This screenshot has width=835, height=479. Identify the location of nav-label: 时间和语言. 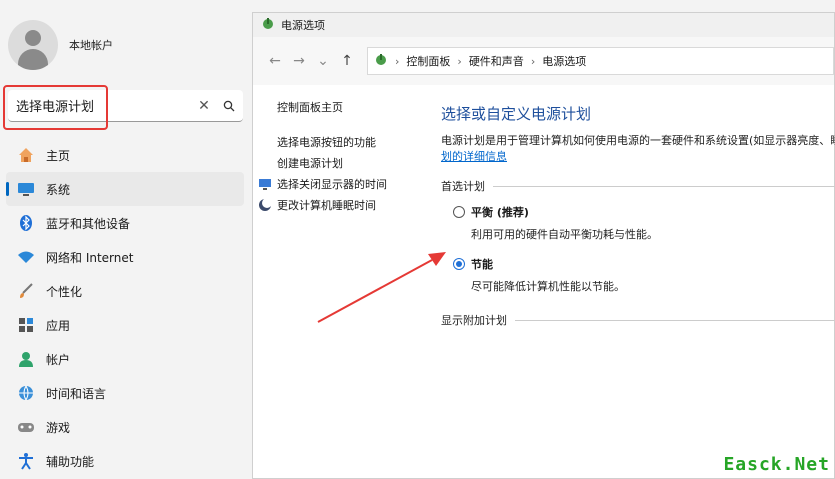
(76, 393).